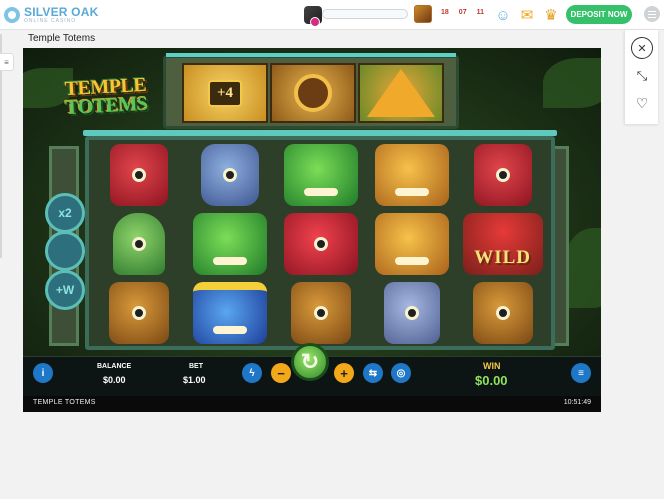  I want to click on pyramid-icon, so click(401, 93).